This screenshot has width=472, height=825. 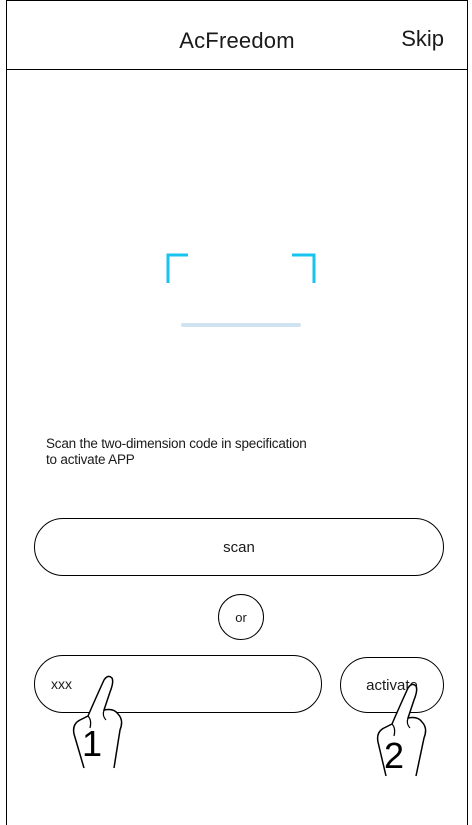 I want to click on or-label: or, so click(x=241, y=617).